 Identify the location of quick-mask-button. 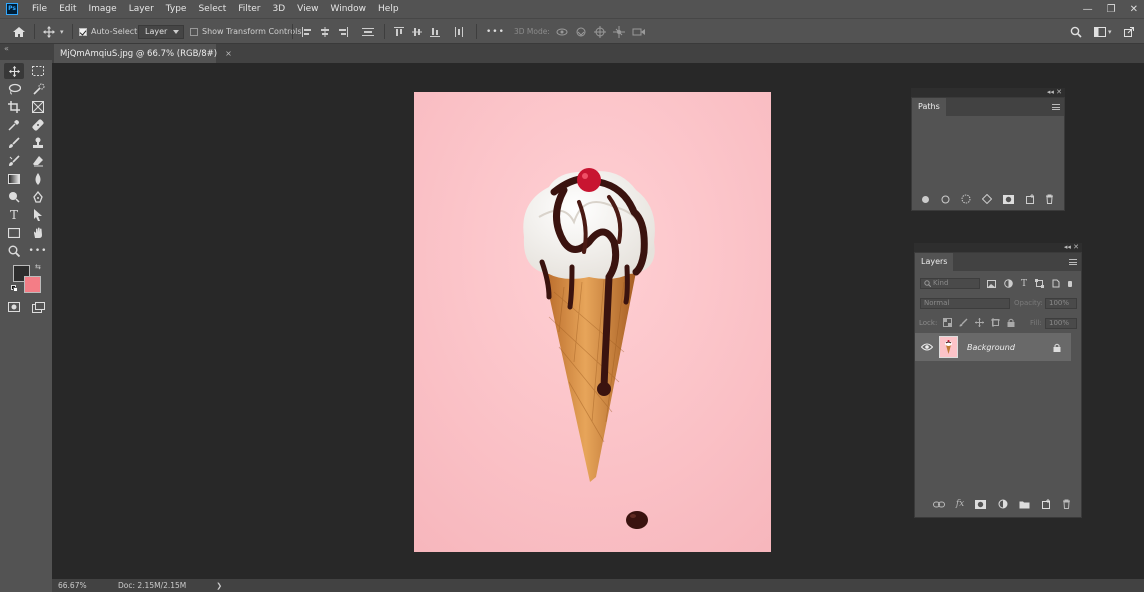
(14, 307).